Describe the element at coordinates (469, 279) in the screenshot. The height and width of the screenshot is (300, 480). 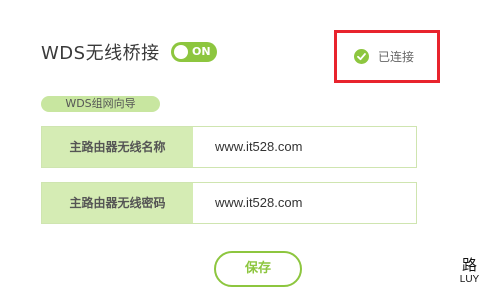
I see `watermark-text: LUY` at that location.